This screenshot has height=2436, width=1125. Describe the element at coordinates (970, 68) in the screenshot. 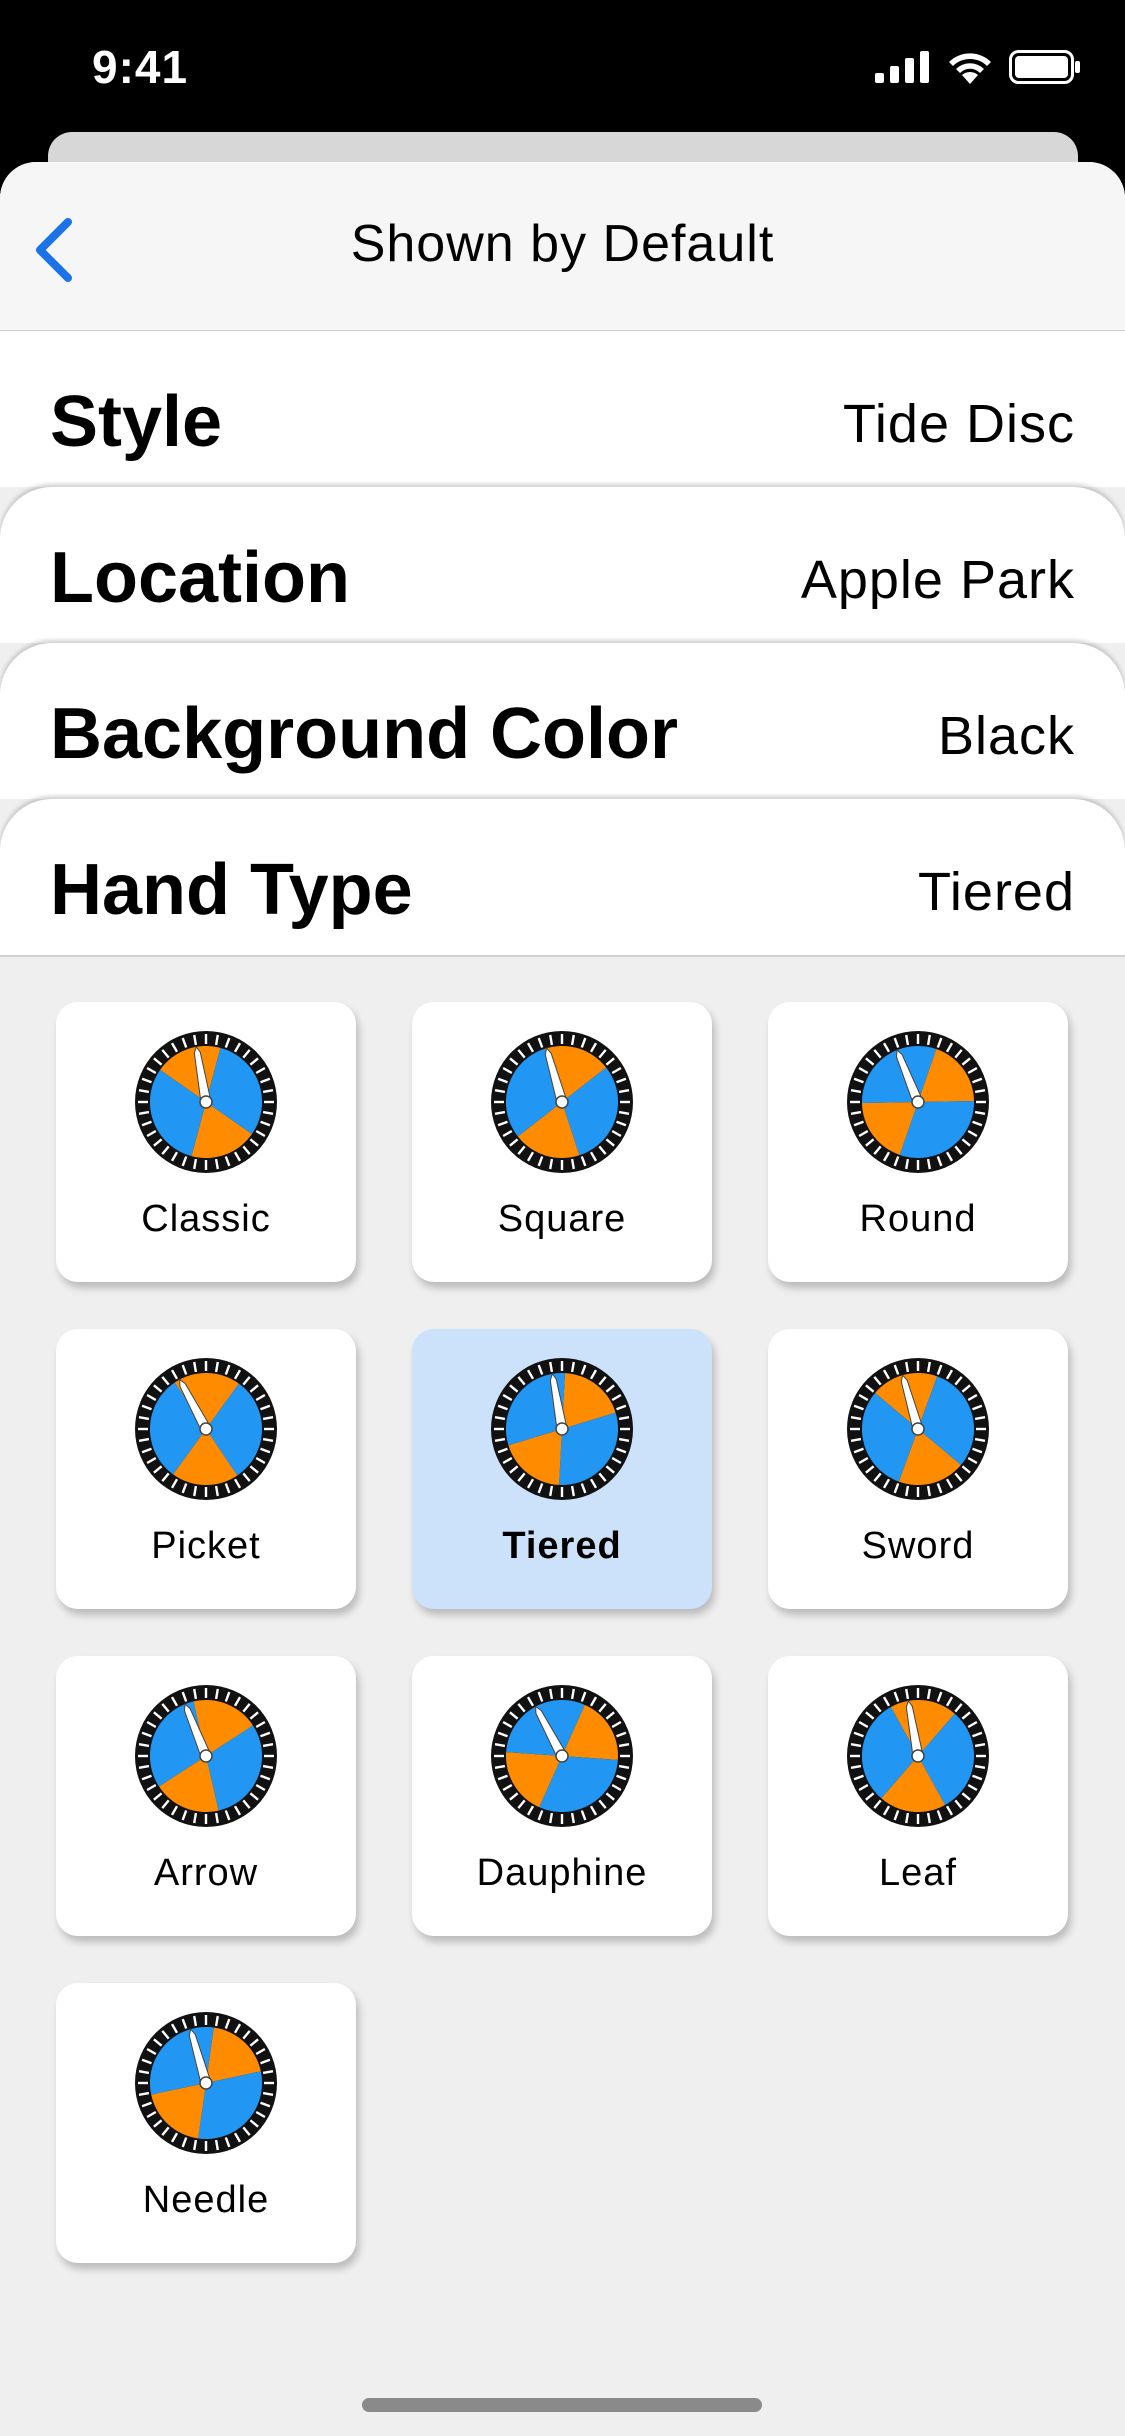

I see `wifi-icon` at that location.